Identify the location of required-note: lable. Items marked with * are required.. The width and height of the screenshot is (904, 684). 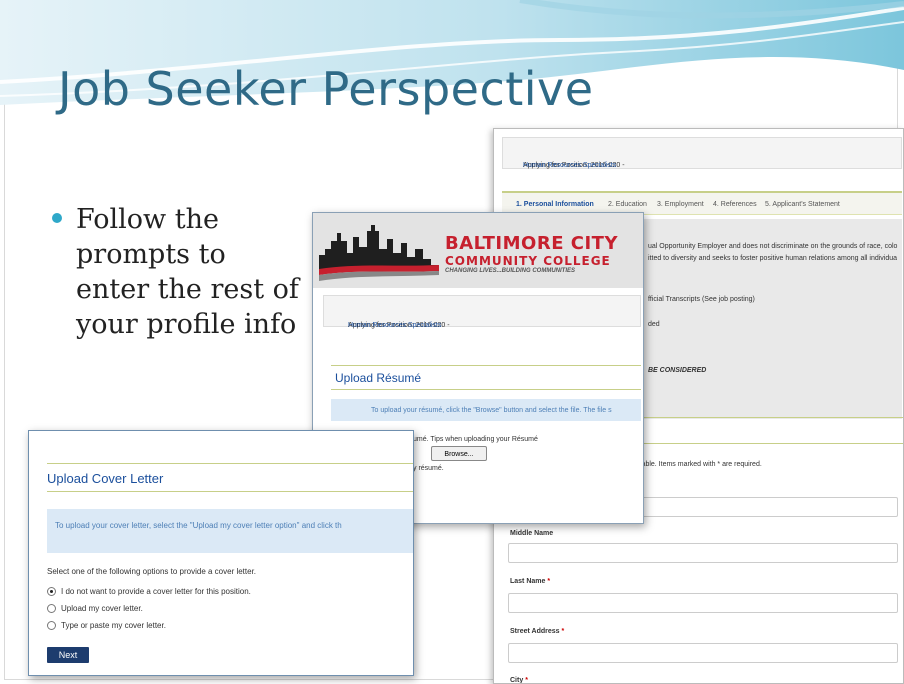
(701, 464).